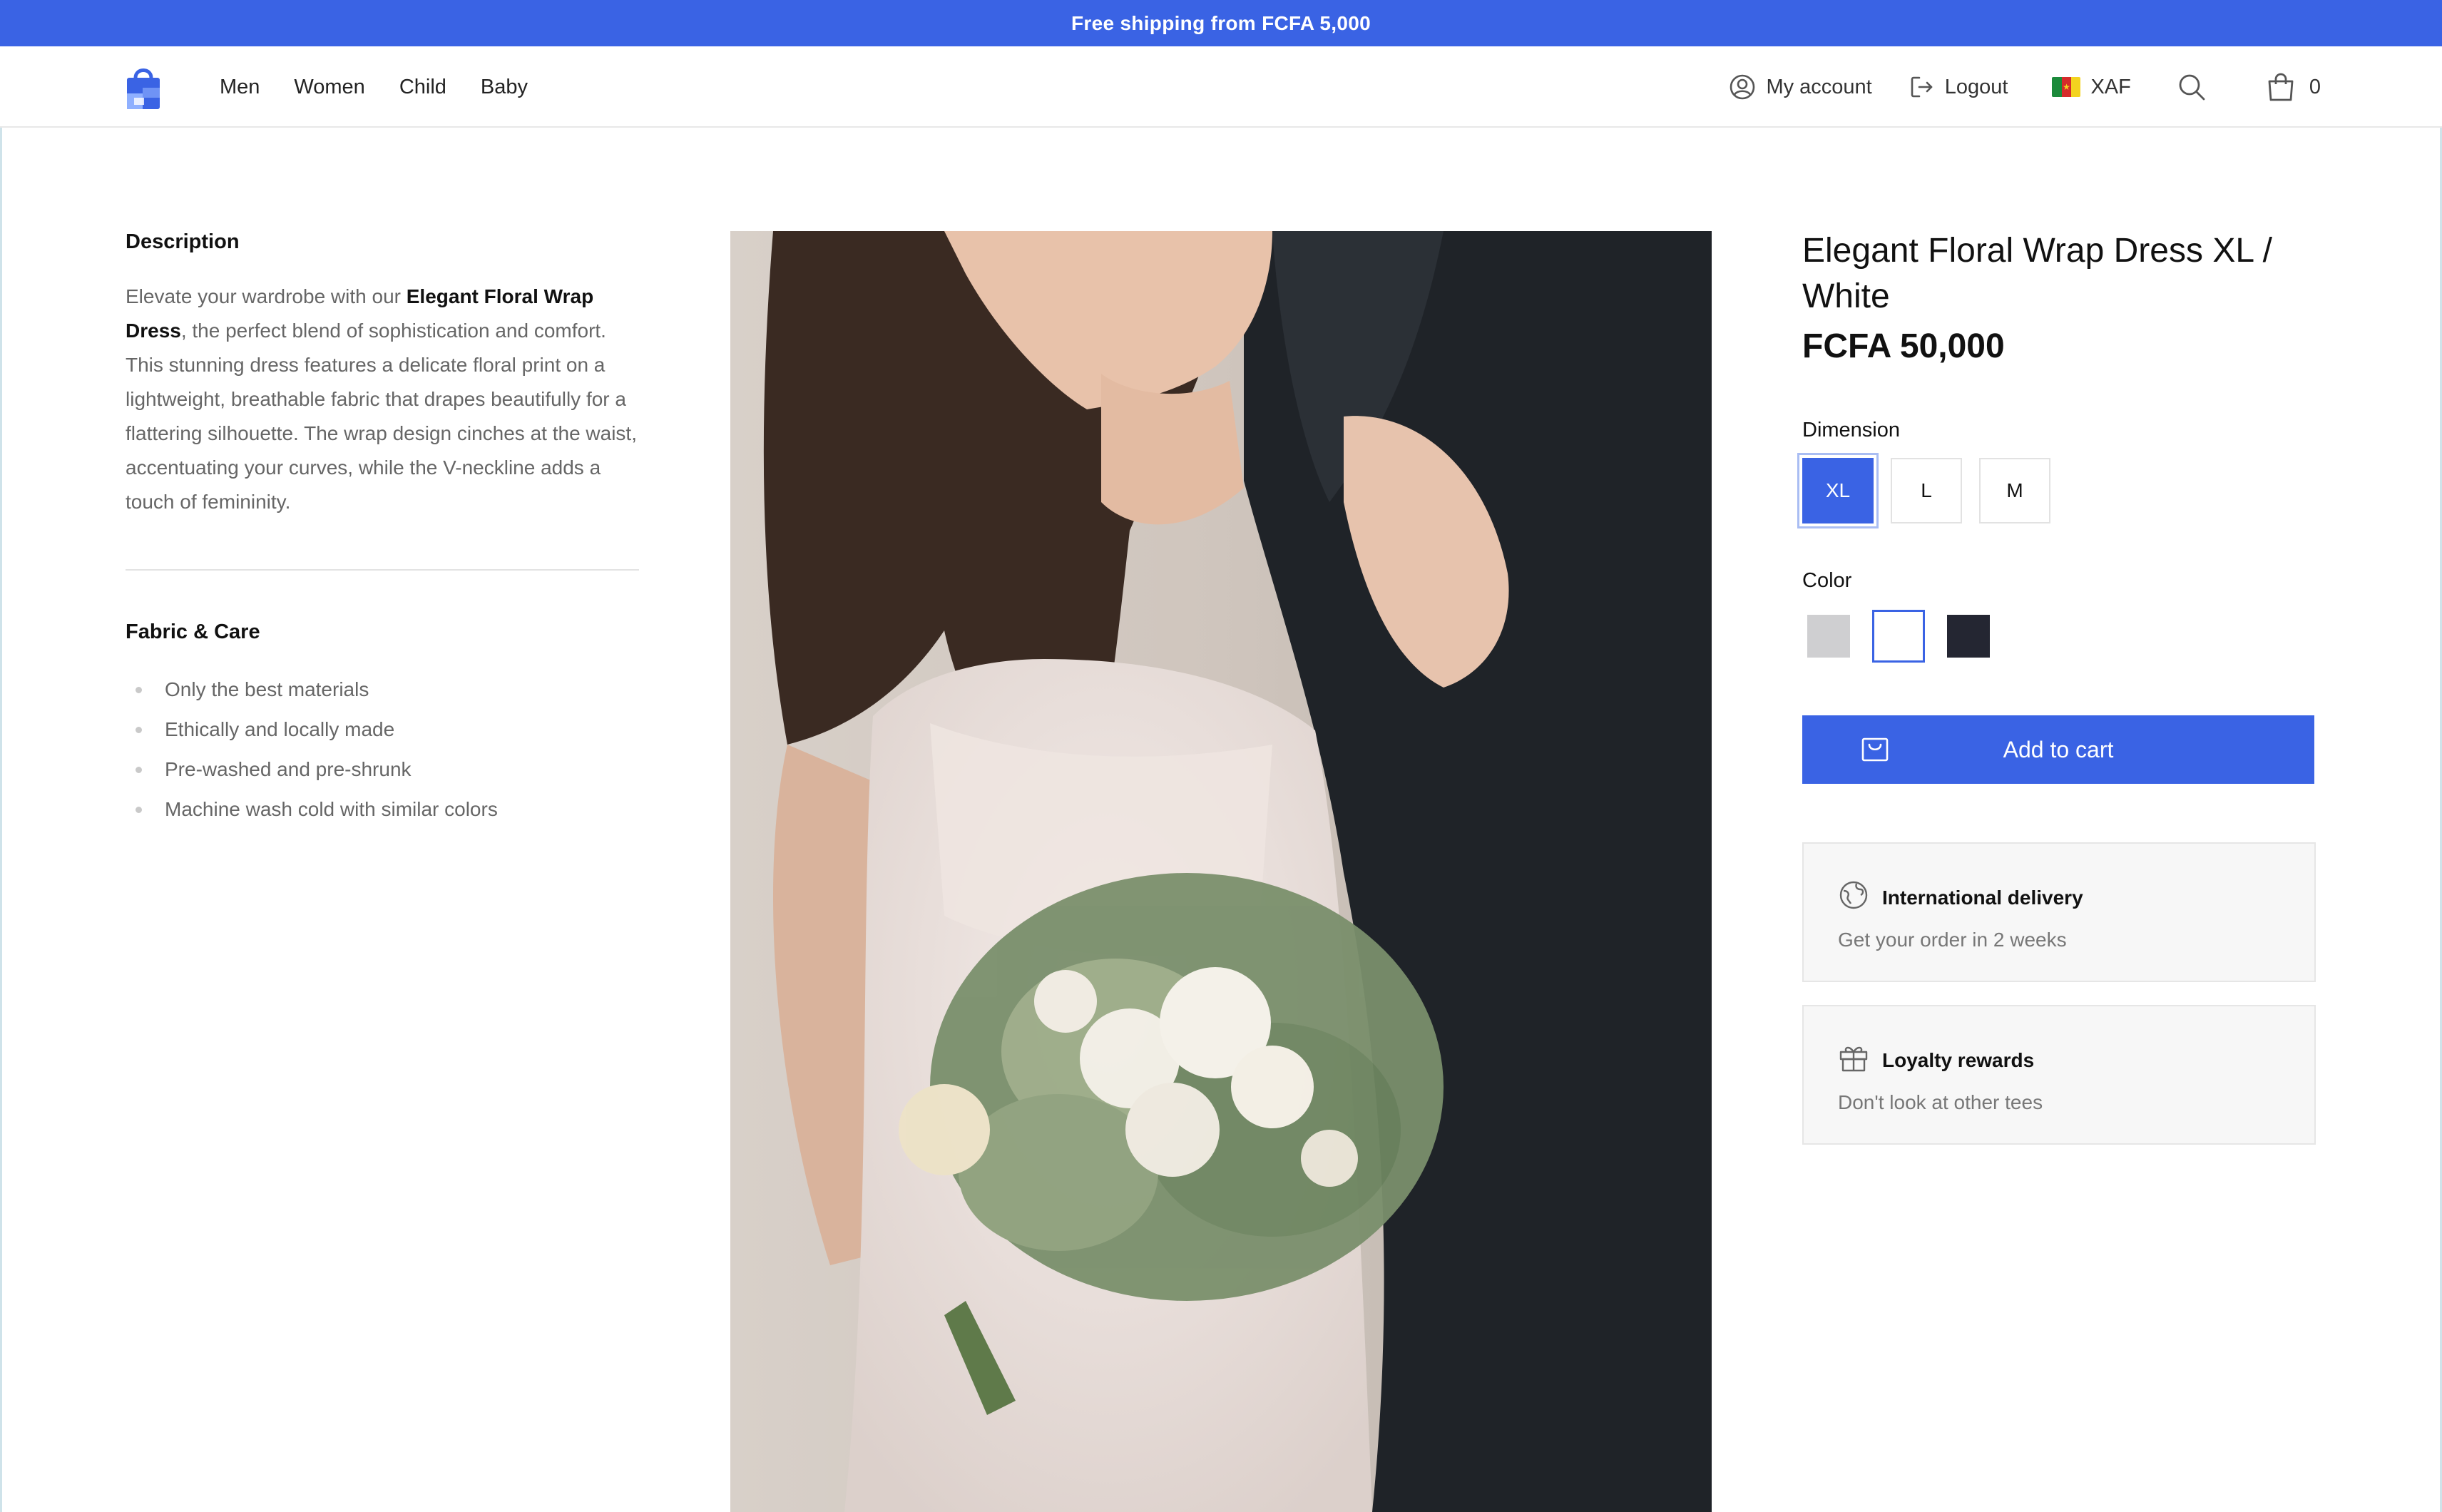 The height and width of the screenshot is (1512, 2442). I want to click on add-to-cart-button: Add to cart, so click(2058, 749).